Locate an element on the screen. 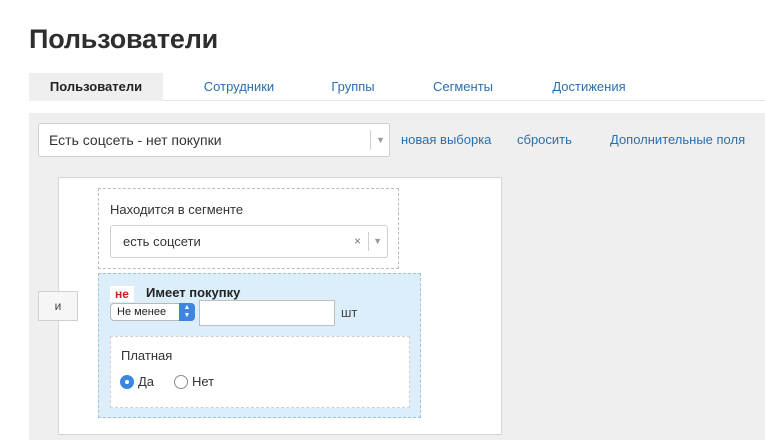 This screenshot has height=440, width=765. page-title: Пользователи is located at coordinates (124, 39).